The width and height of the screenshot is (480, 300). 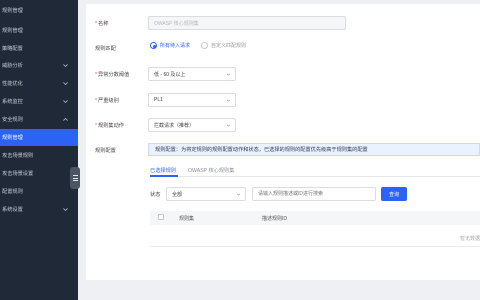 What do you see at coordinates (12, 120) in the screenshot?
I see `sidebar-item-label: 安全规则` at bounding box center [12, 120].